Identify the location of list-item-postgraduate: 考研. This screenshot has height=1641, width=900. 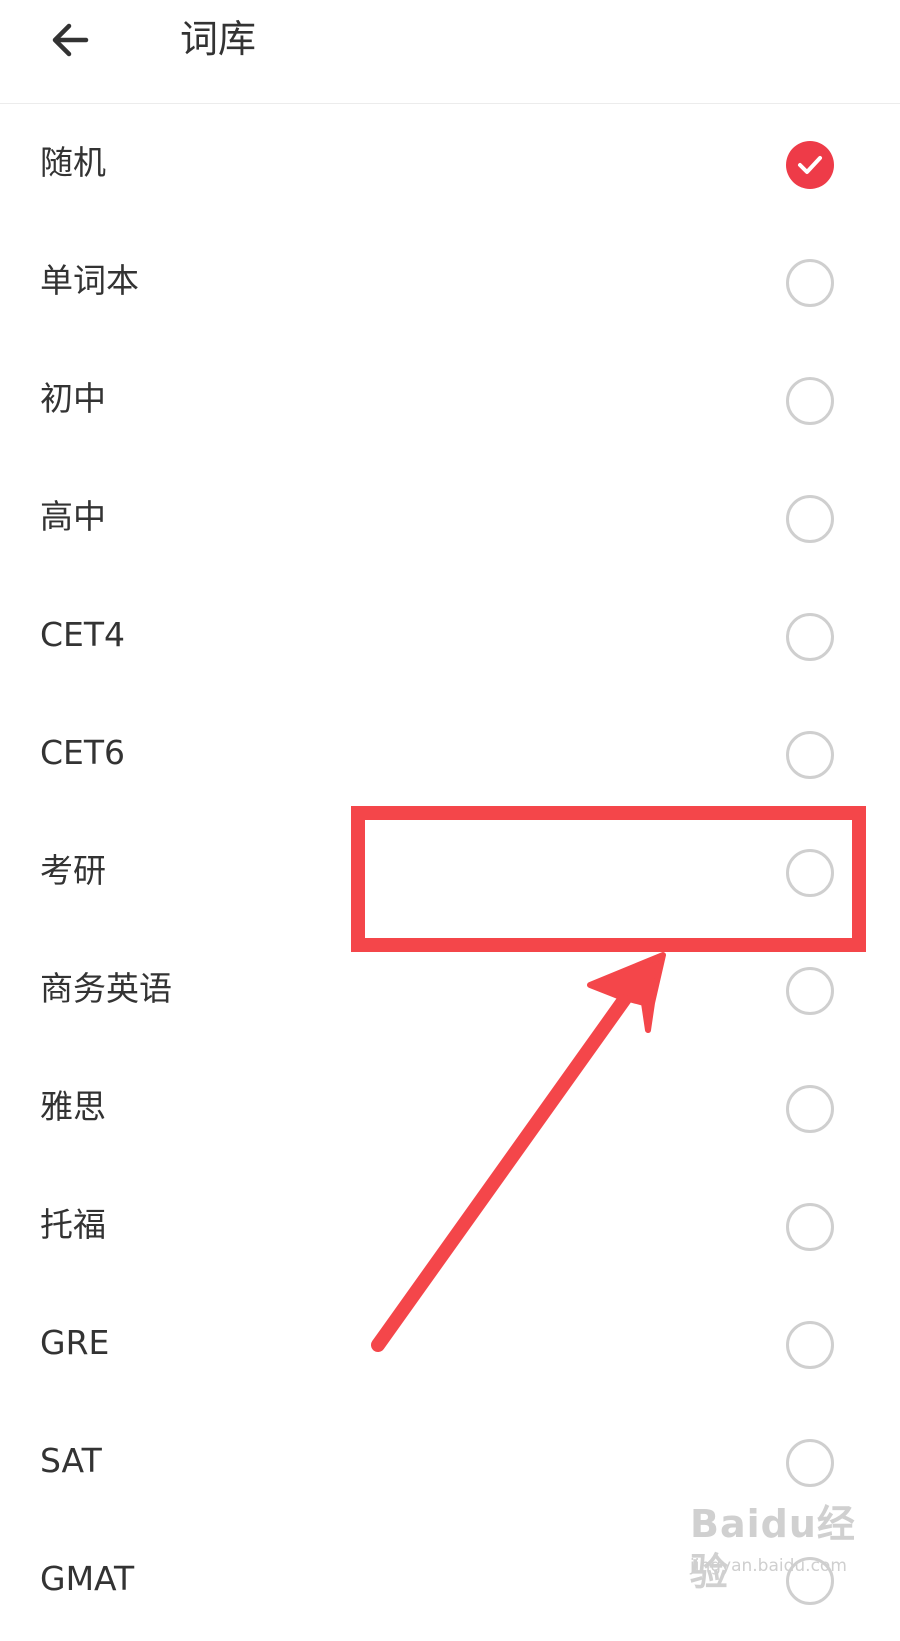
(450, 873).